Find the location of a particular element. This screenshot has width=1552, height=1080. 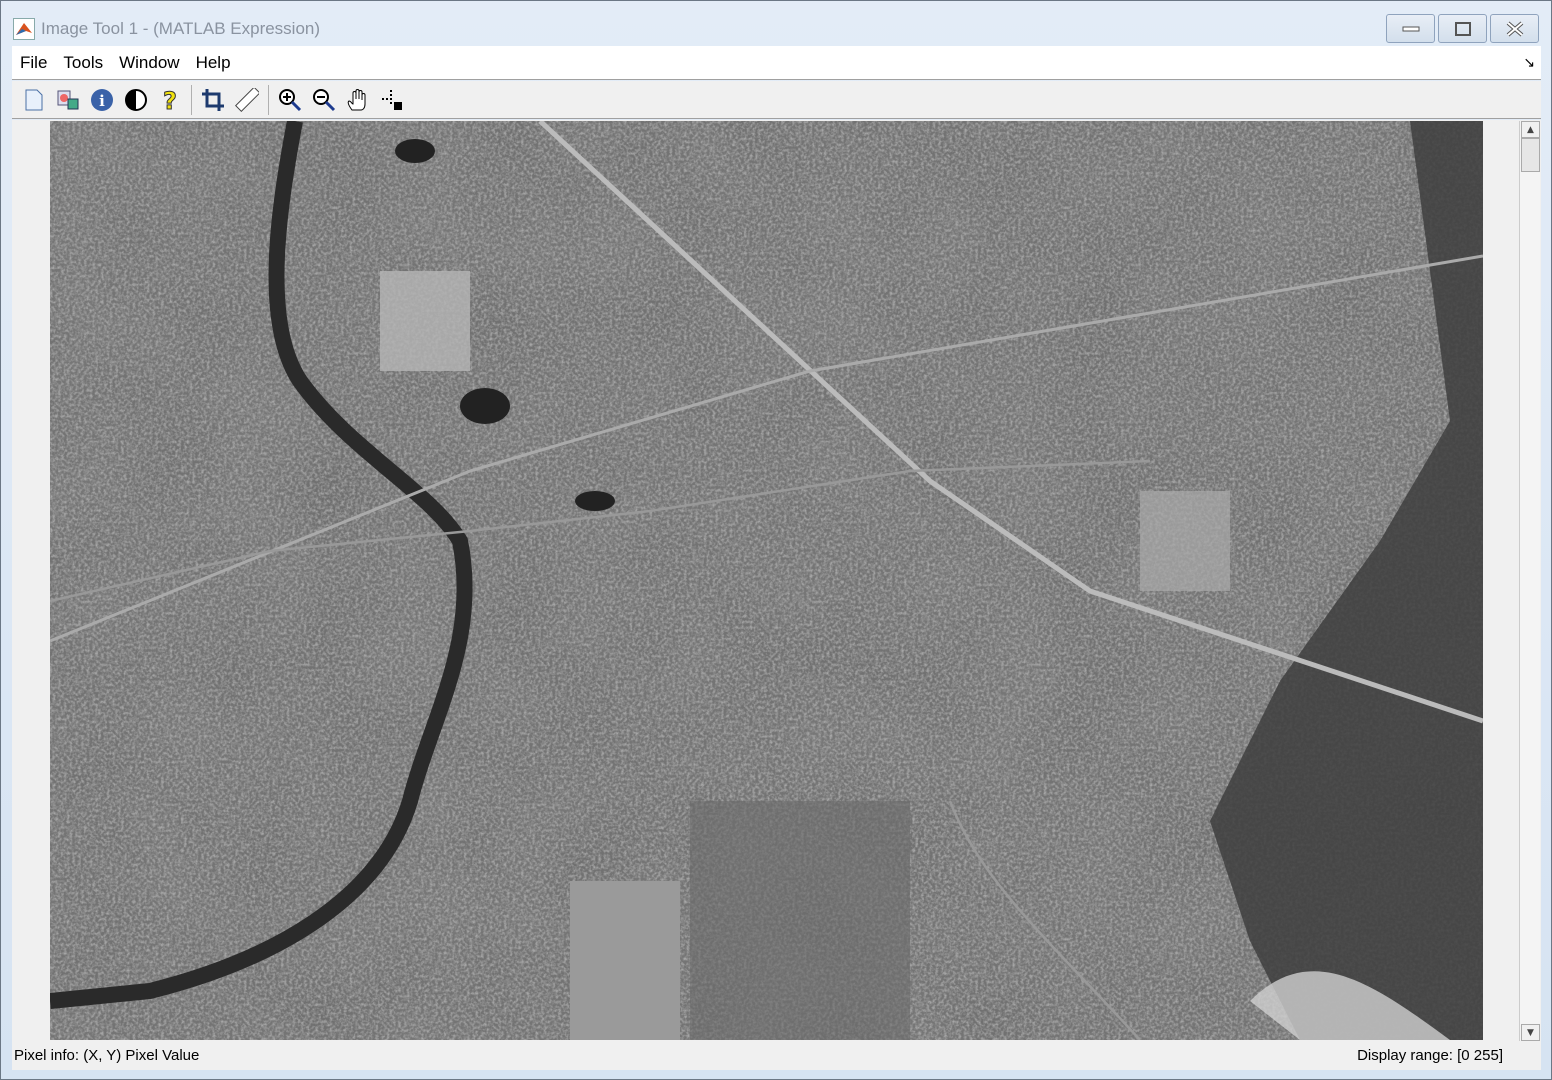

menu-window: Window is located at coordinates (149, 63).